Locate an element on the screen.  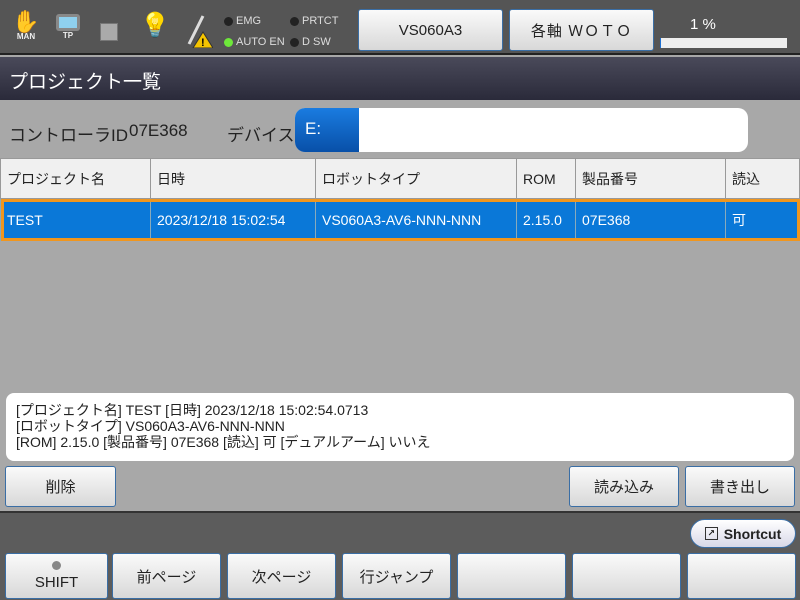
function-key-label: 次ページ is located at coordinates (281, 577).